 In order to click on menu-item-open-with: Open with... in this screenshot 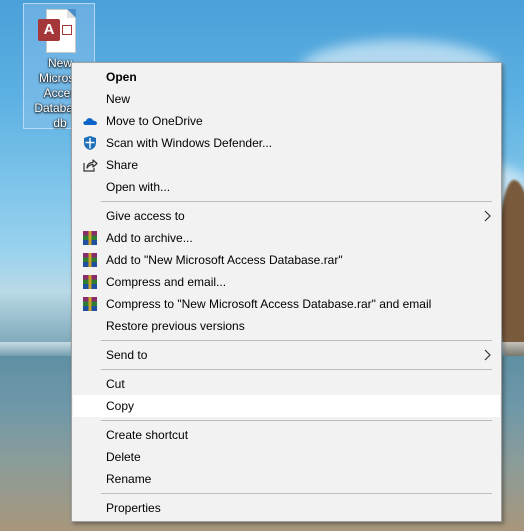, I will do `click(286, 187)`.